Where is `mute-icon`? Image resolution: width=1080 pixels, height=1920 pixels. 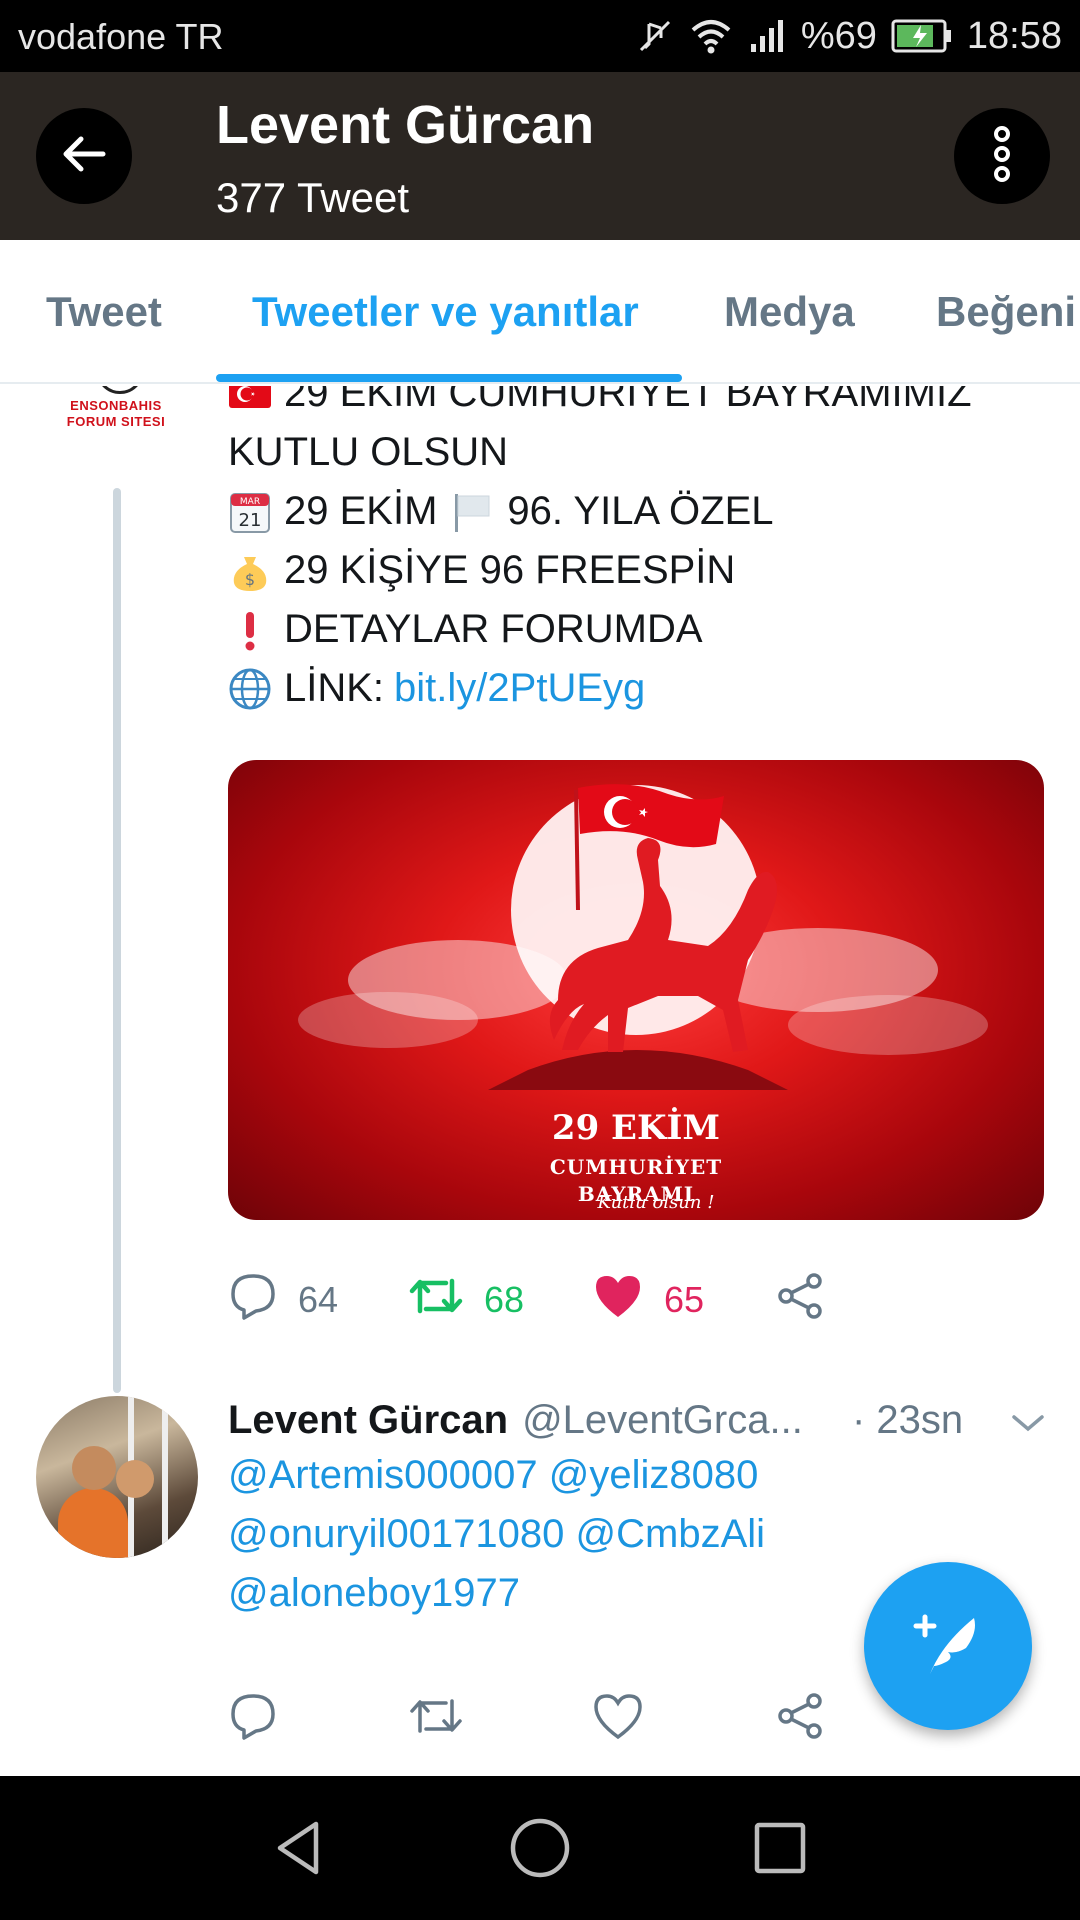 mute-icon is located at coordinates (655, 36).